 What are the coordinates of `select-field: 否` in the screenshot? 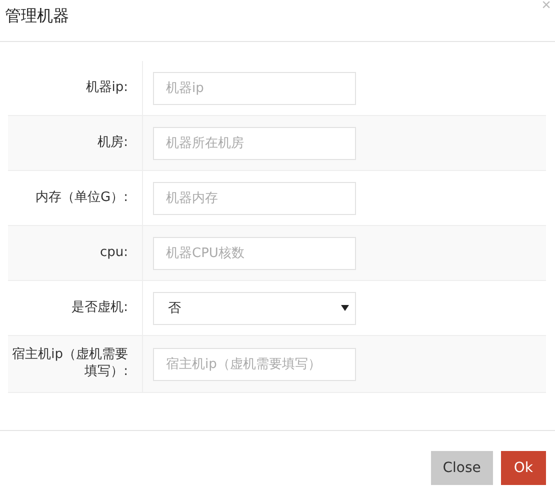 It's located at (254, 308).